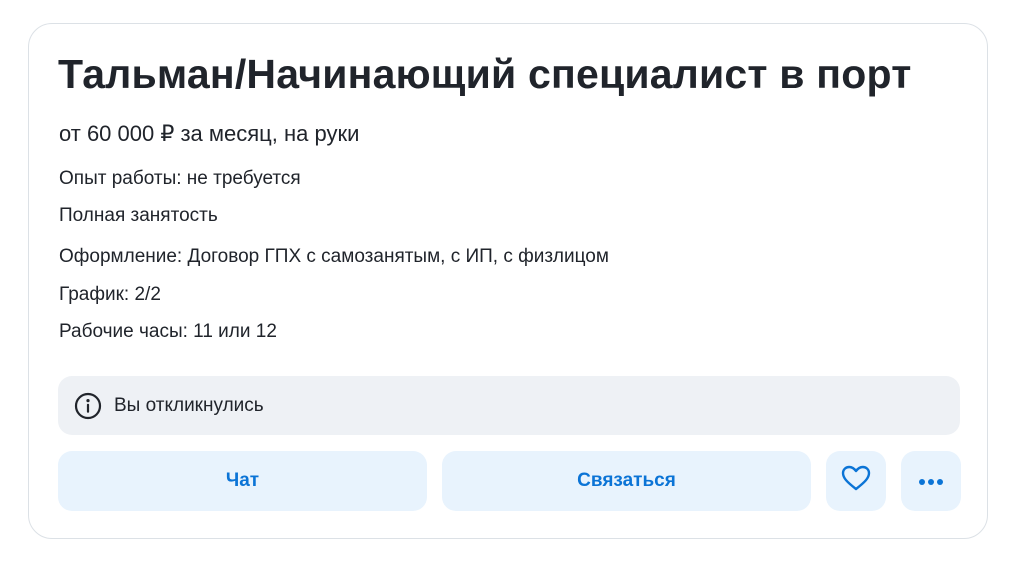  Describe the element at coordinates (180, 178) in the screenshot. I see `experience: Опыт работы: не требуется` at that location.